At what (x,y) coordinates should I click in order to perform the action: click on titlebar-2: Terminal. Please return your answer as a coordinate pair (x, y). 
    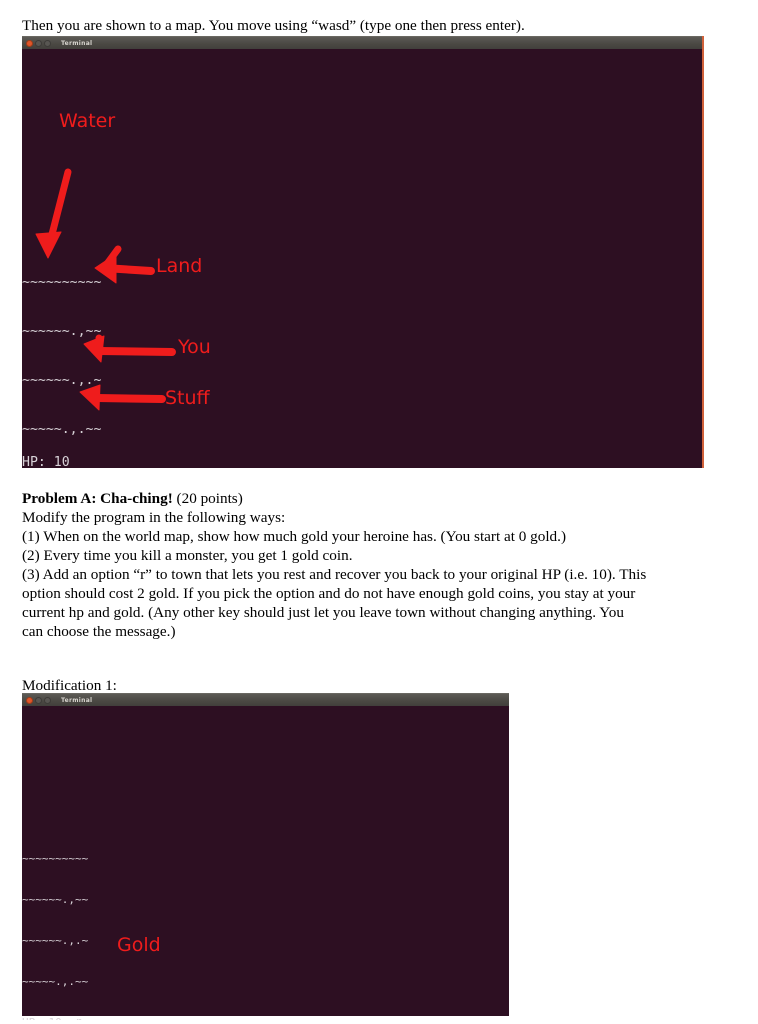
    Looking at the image, I should click on (265, 699).